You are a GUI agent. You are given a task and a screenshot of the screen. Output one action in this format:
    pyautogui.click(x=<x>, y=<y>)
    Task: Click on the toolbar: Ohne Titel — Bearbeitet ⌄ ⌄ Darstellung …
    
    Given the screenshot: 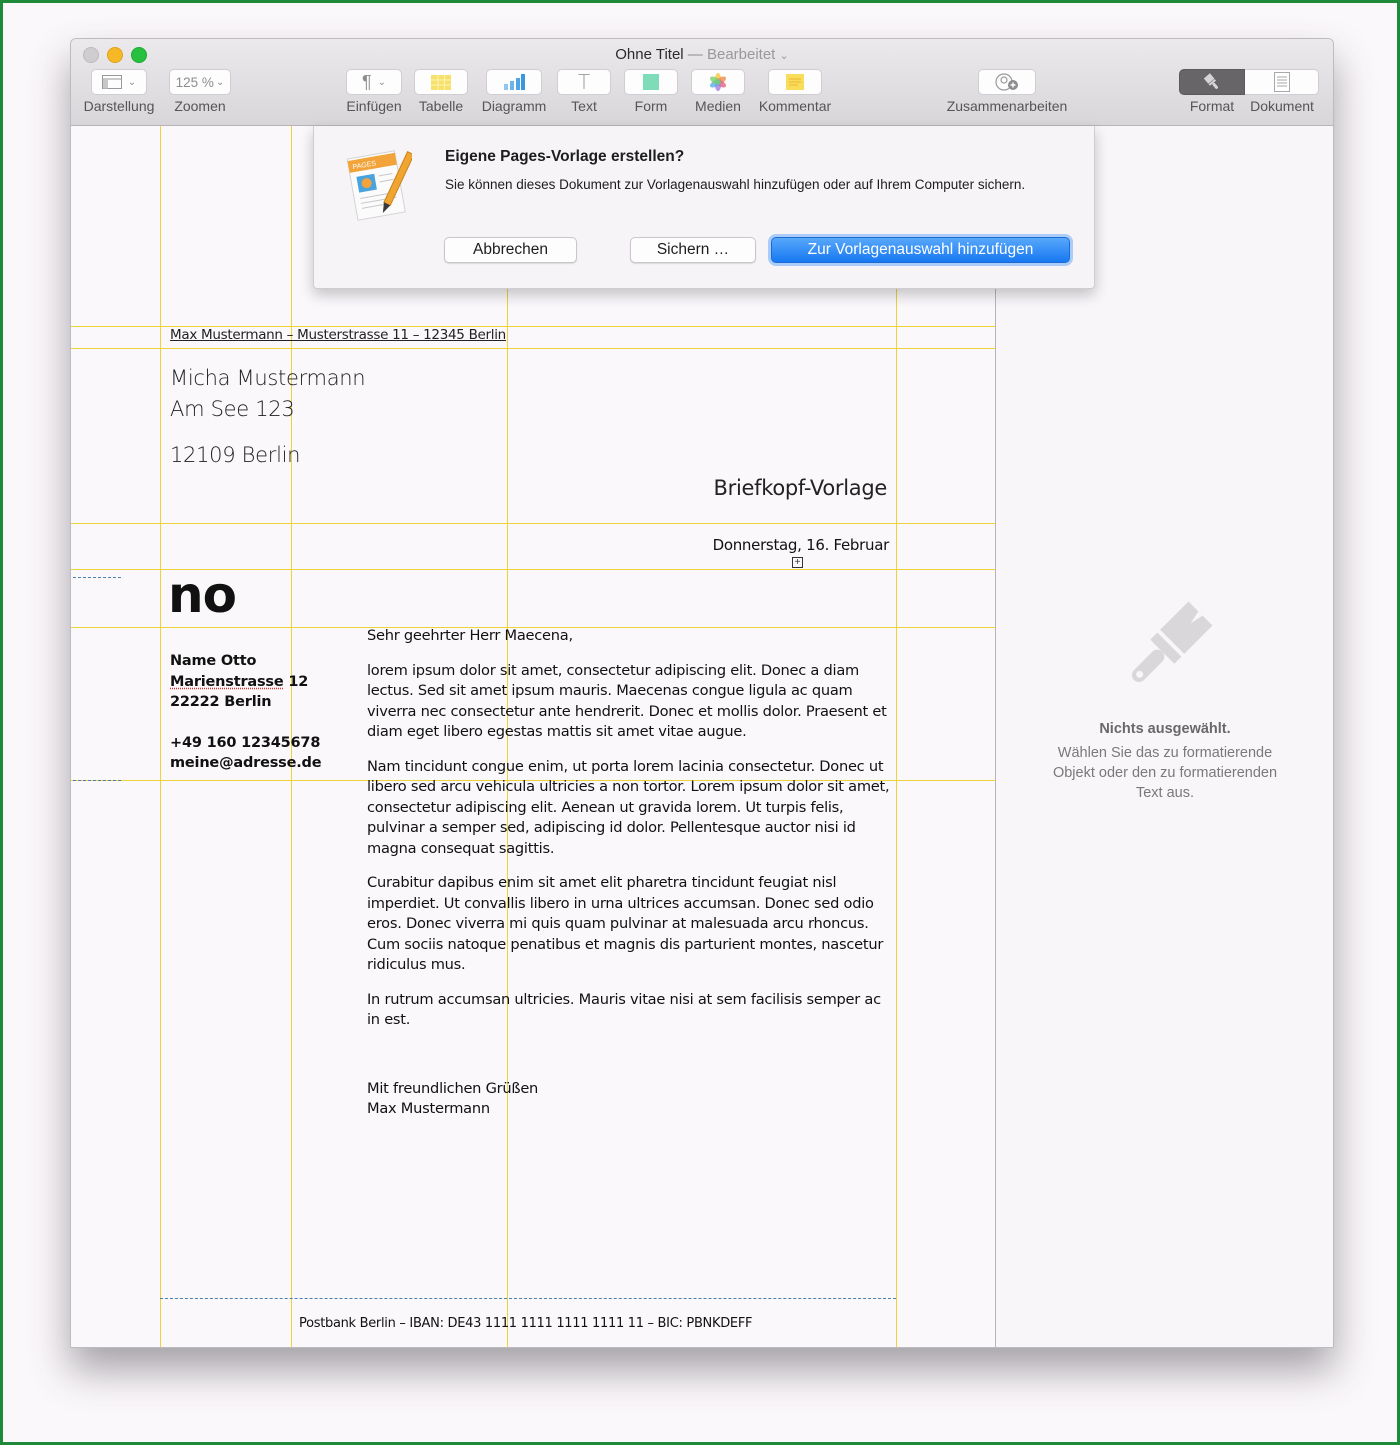 What is the action you would take?
    pyautogui.click(x=702, y=82)
    